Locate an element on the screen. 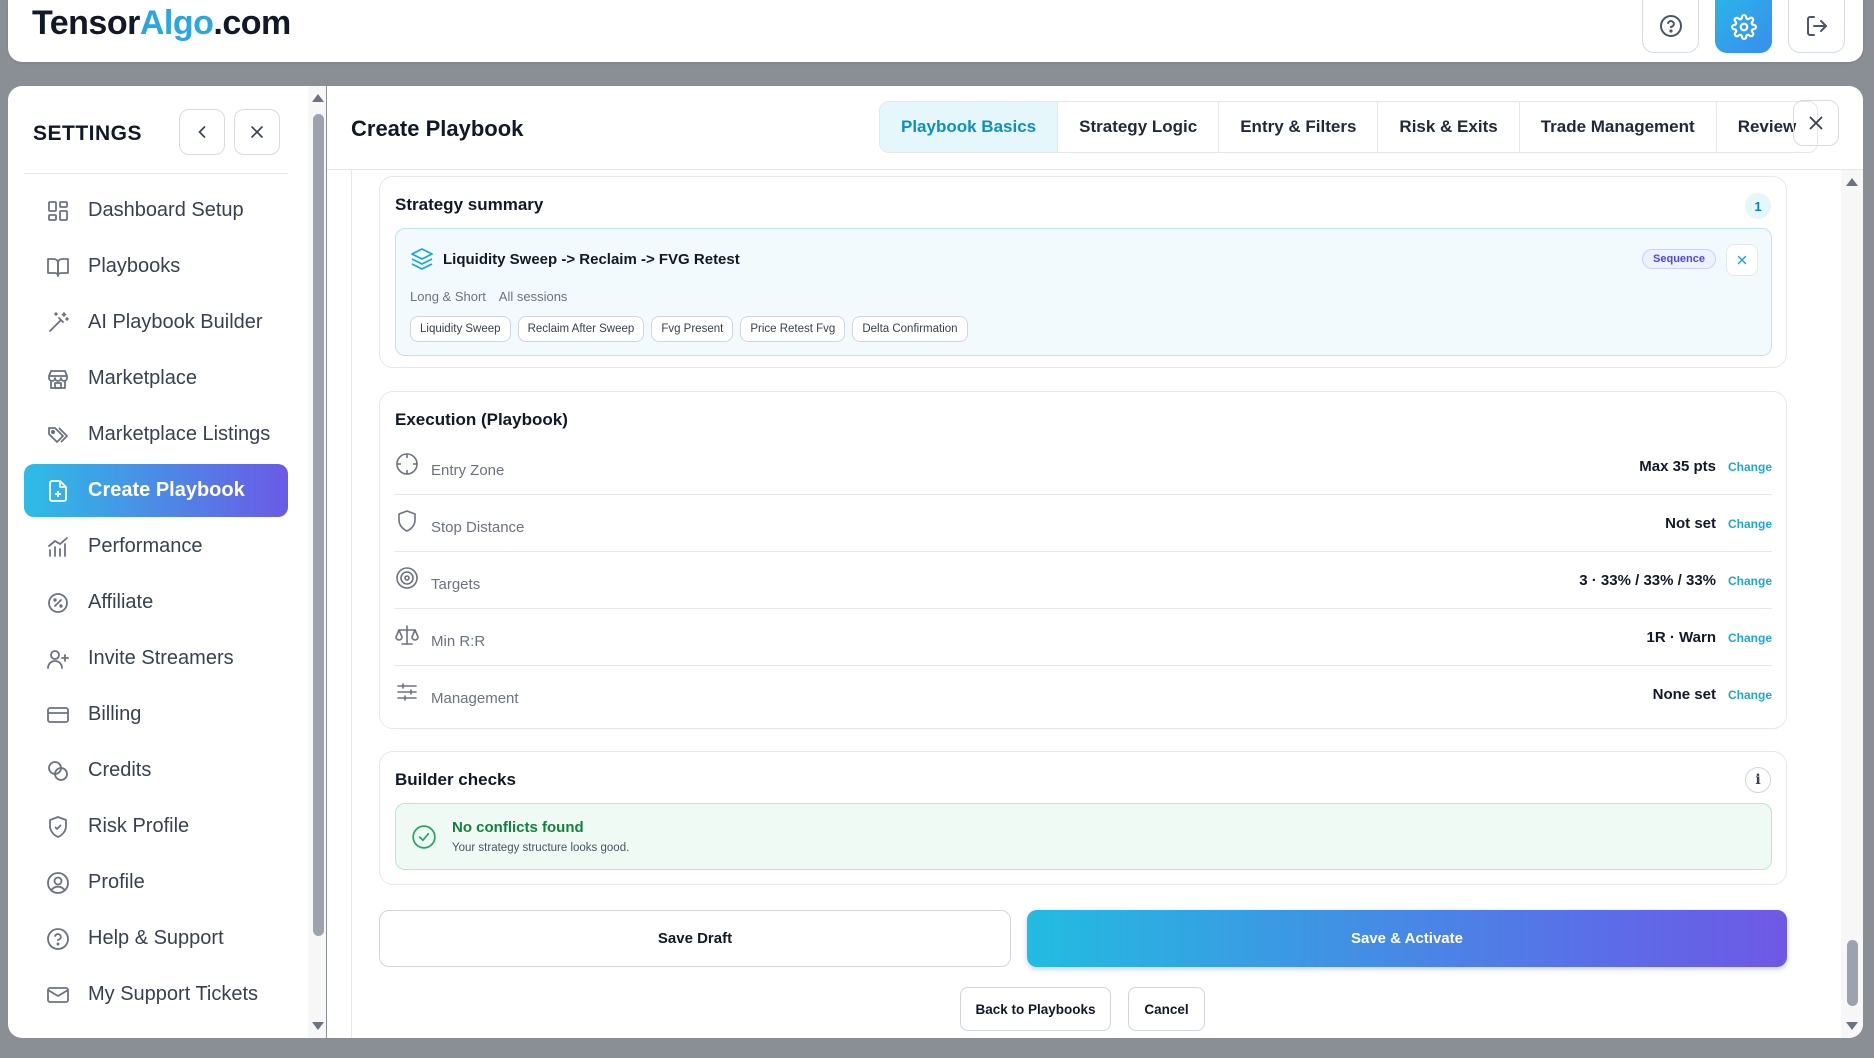  collapse-sidebar-button is located at coordinates (202, 132).